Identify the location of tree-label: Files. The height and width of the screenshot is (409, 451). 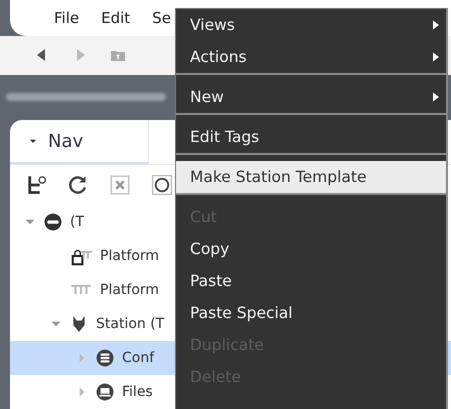
(137, 392).